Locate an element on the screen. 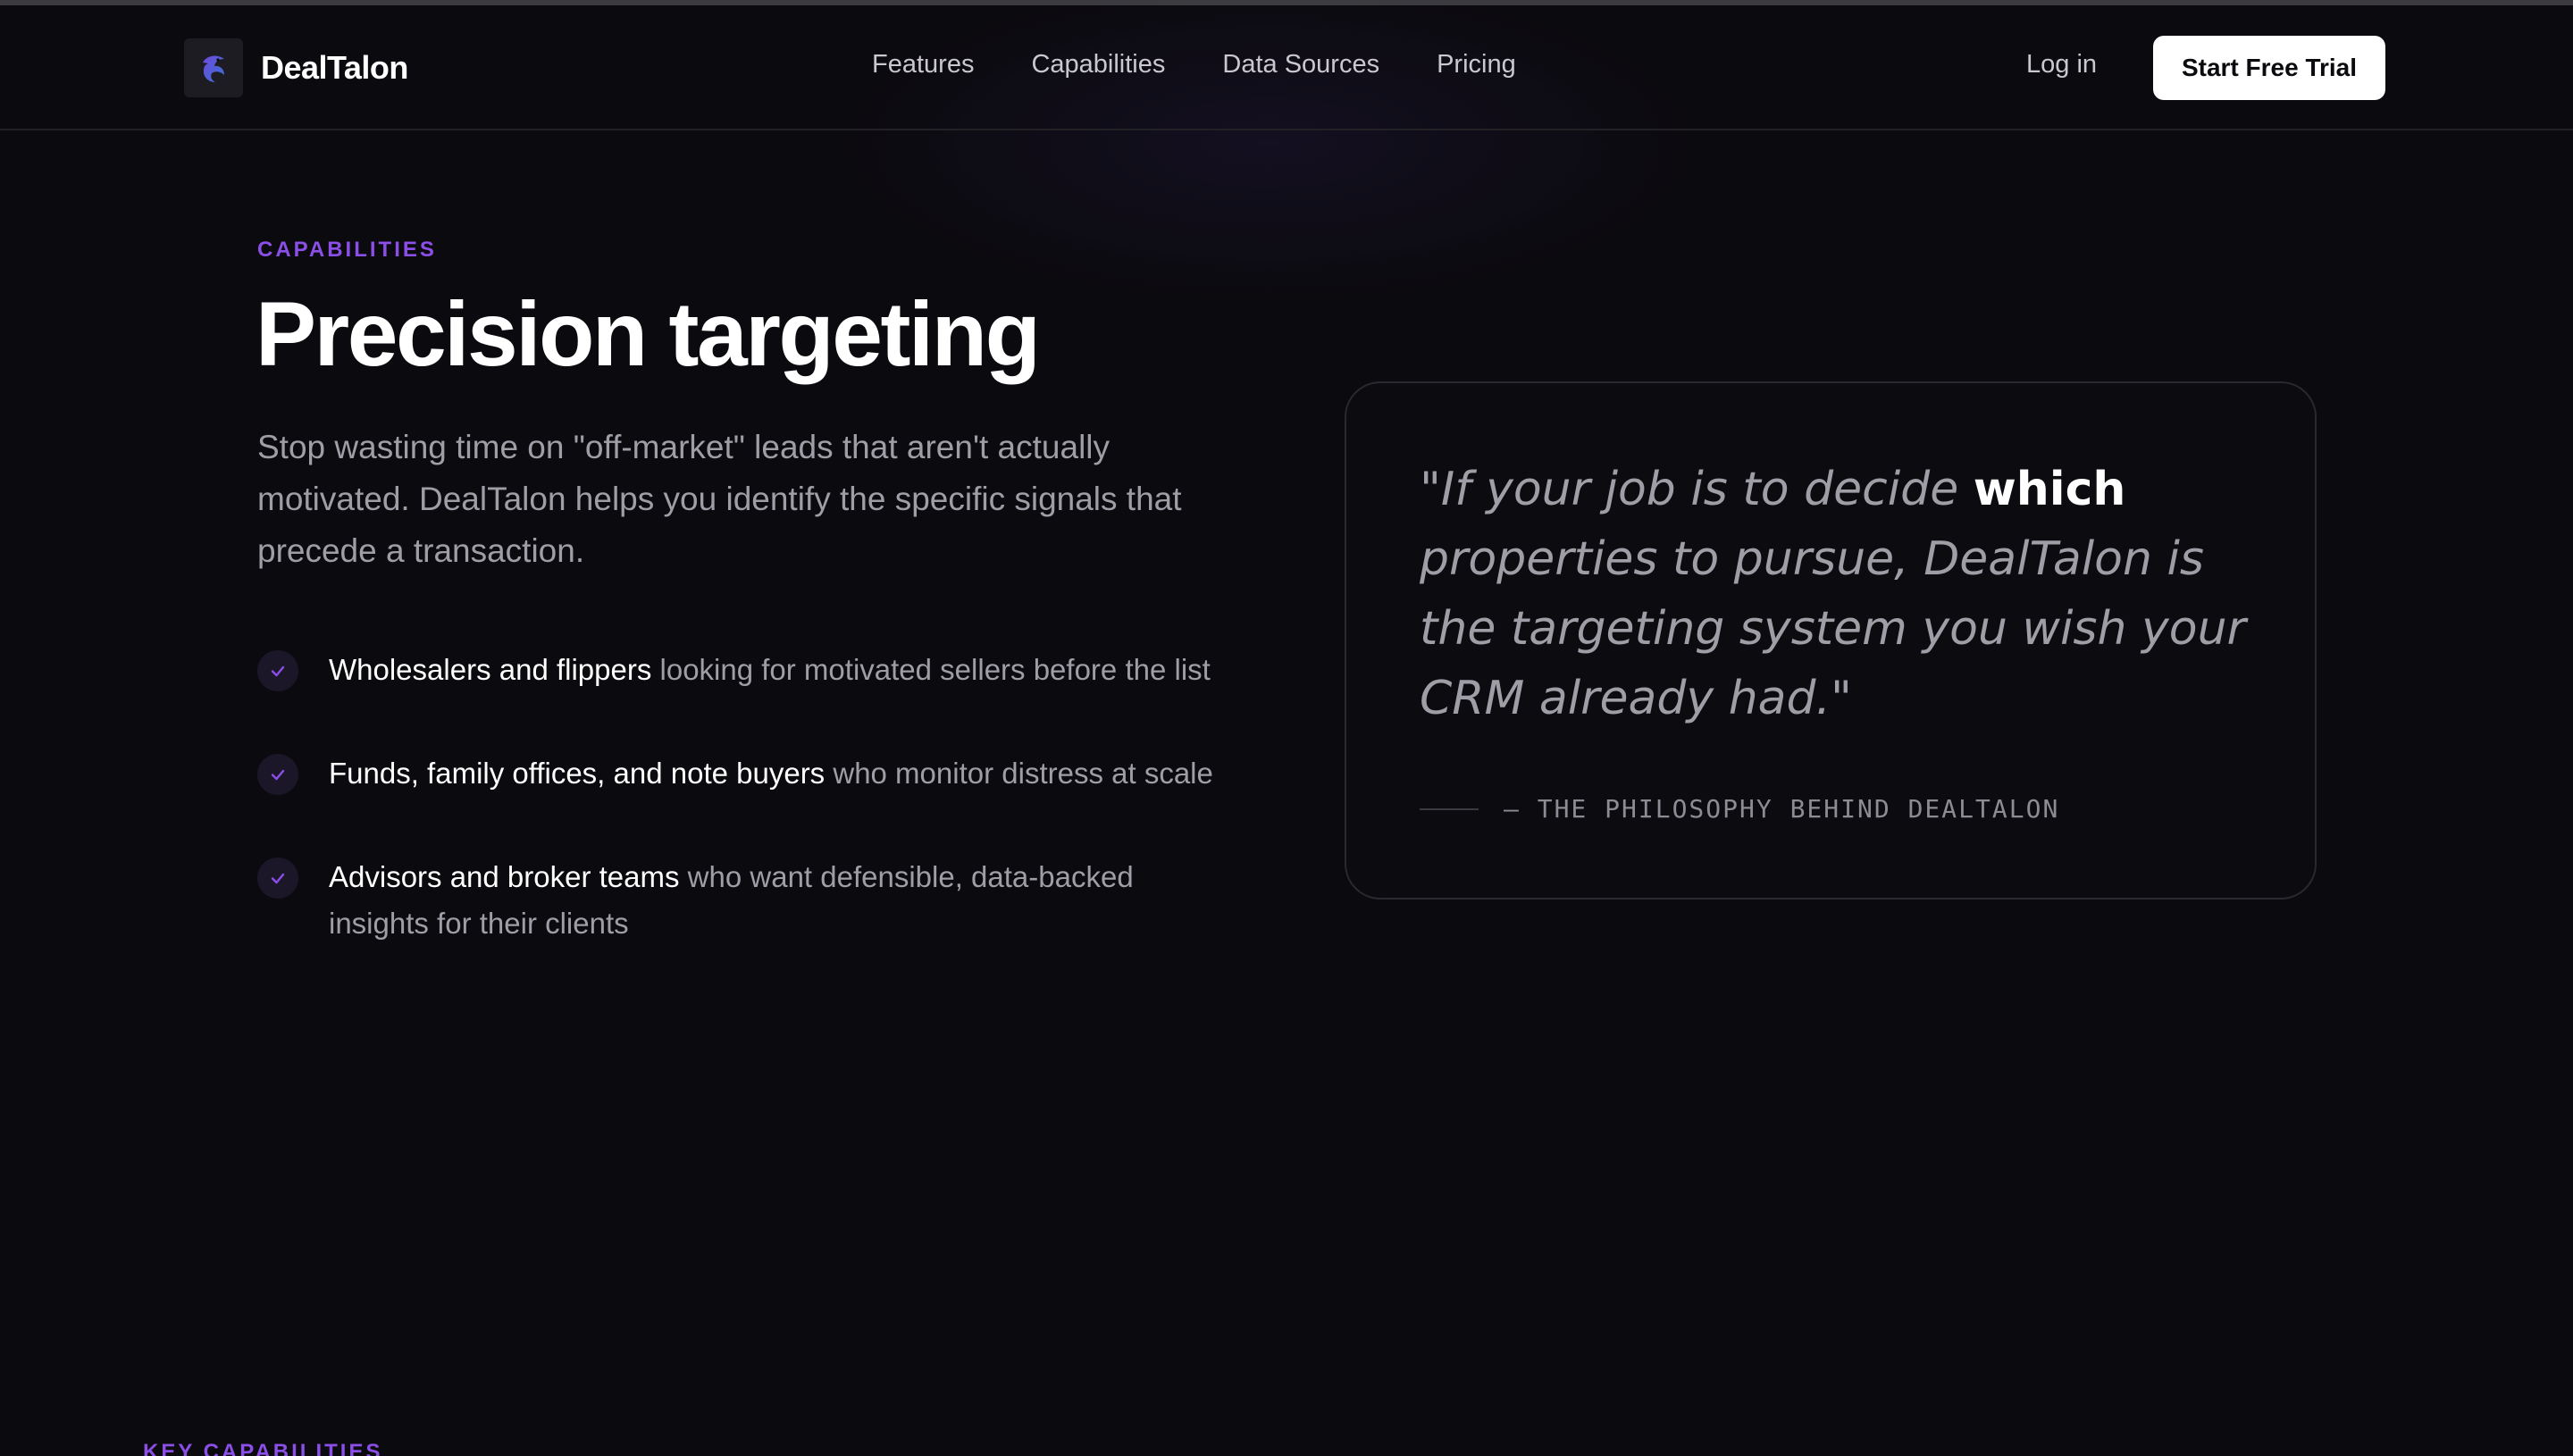  list-item-strong: Advisors and broker teams is located at coordinates (505, 876).